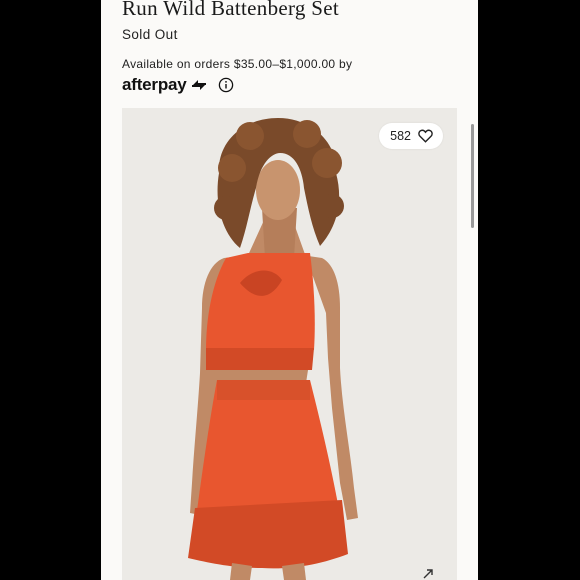 The height and width of the screenshot is (580, 580). I want to click on afterpay-logo: afterpay, so click(154, 84).